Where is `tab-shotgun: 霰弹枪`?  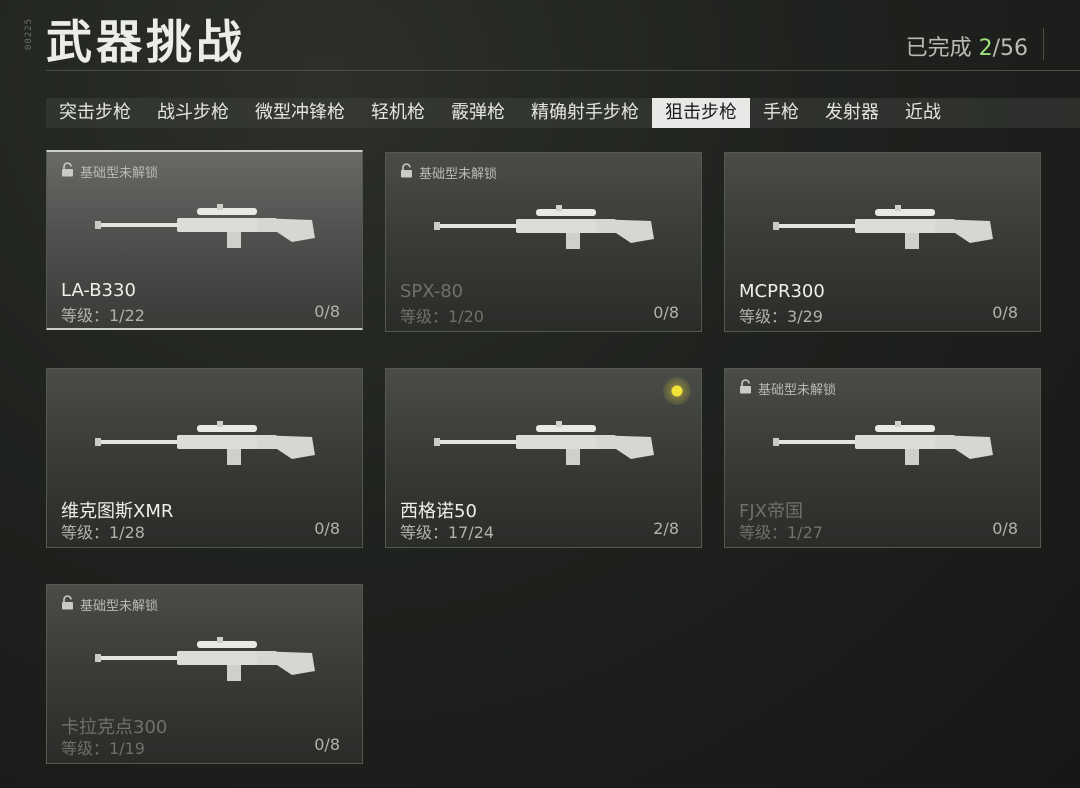
tab-shotgun: 霰弹枪 is located at coordinates (478, 113).